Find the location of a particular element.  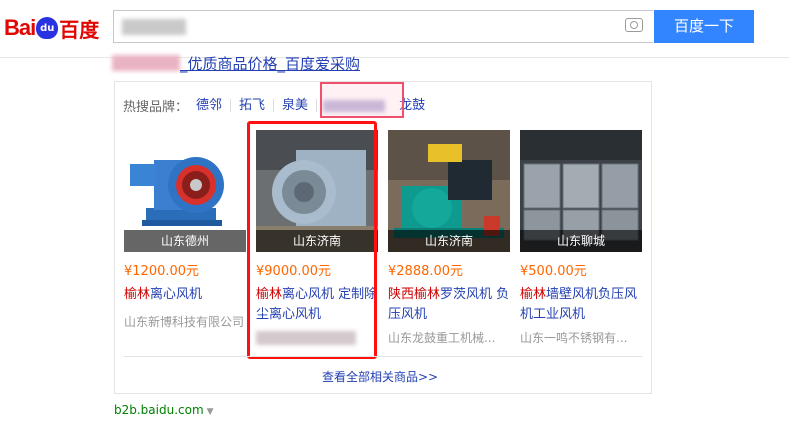

product-name: 榆林墙壁风机负压风机工业风机 is located at coordinates (581, 305).